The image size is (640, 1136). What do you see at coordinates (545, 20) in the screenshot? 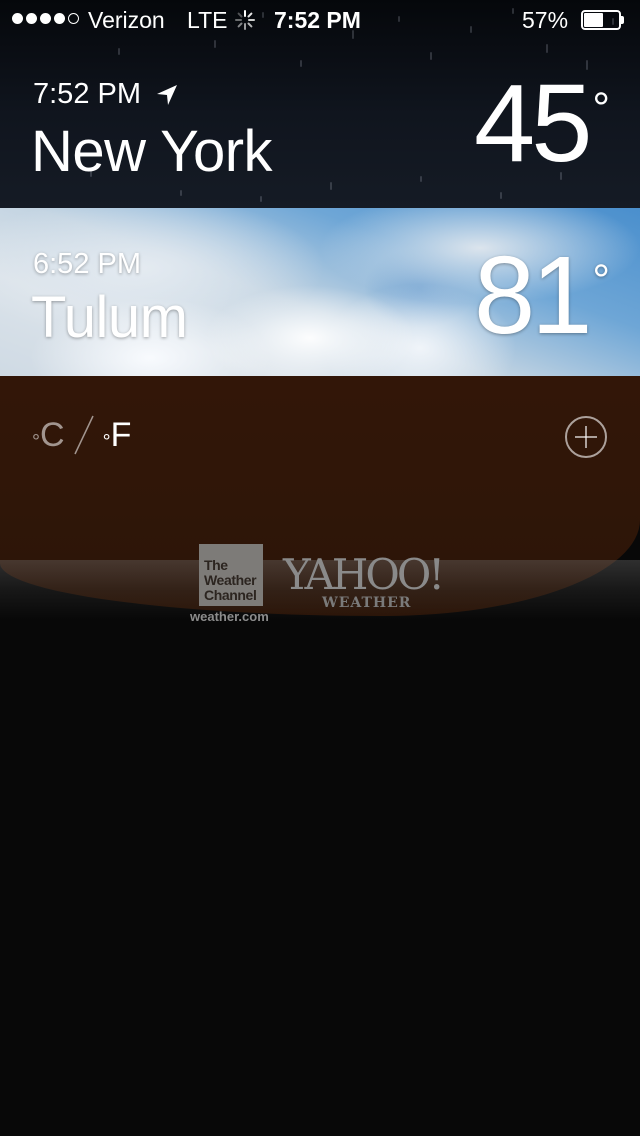
I see `battery-percentage: 57%` at bounding box center [545, 20].